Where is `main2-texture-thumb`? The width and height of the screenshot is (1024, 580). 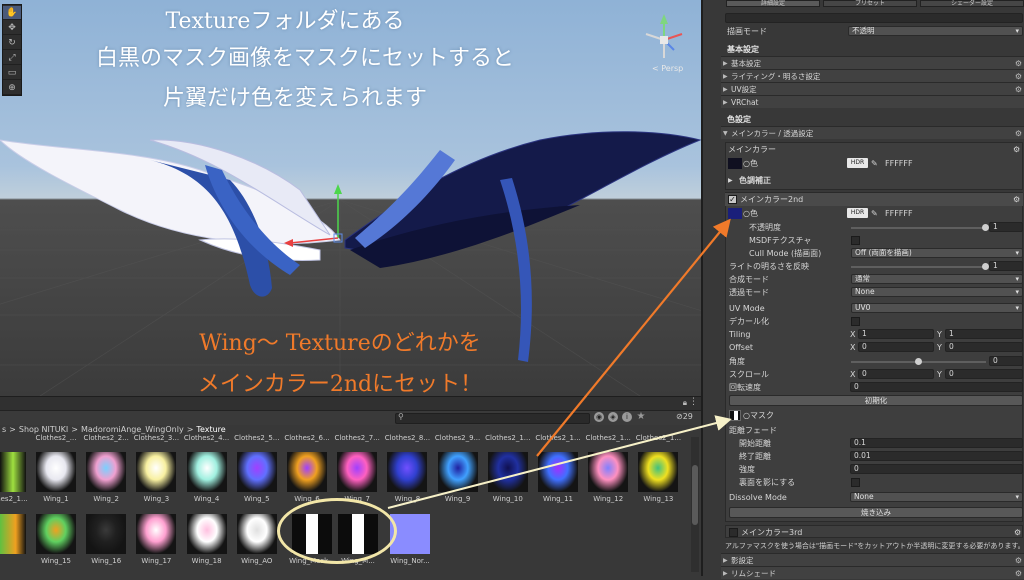 main2-texture-thumb is located at coordinates (735, 213).